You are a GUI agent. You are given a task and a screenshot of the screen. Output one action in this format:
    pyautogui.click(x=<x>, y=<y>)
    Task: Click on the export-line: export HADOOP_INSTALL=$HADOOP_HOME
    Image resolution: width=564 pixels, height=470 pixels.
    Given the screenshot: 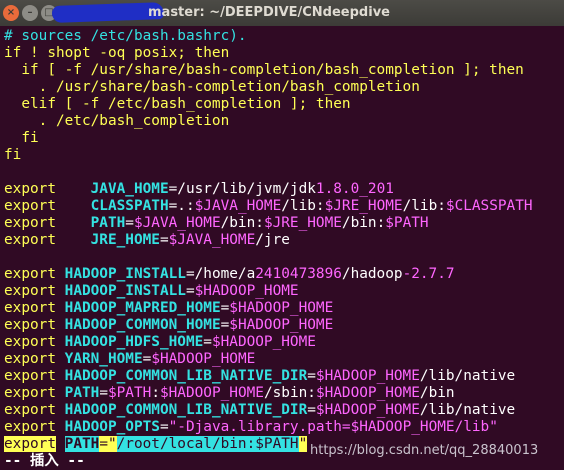 What is the action you would take?
    pyautogui.click(x=151, y=291)
    